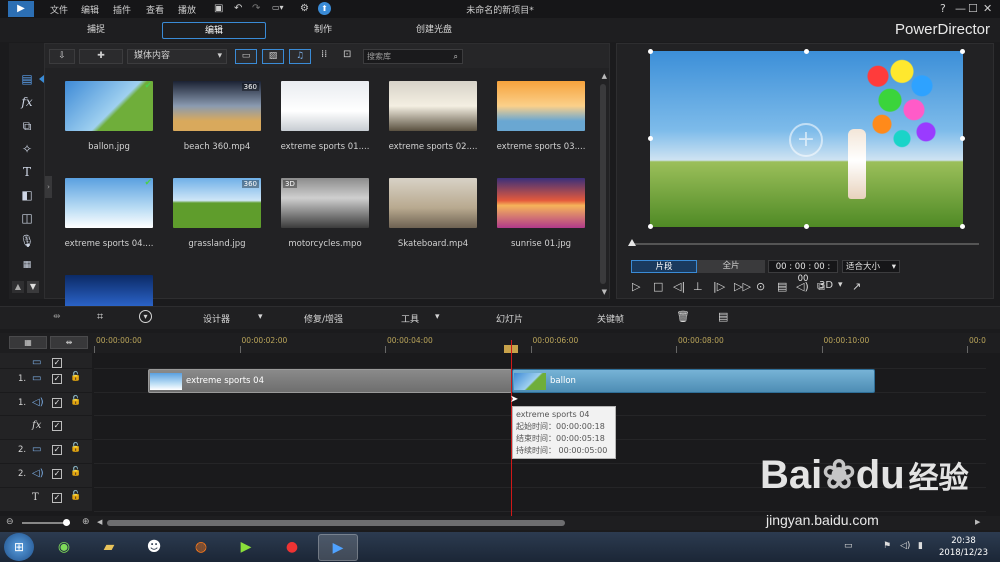 Image resolution: width=1000 pixels, height=562 pixels. I want to click on zoom-in-icon: ⊕, so click(86, 522).